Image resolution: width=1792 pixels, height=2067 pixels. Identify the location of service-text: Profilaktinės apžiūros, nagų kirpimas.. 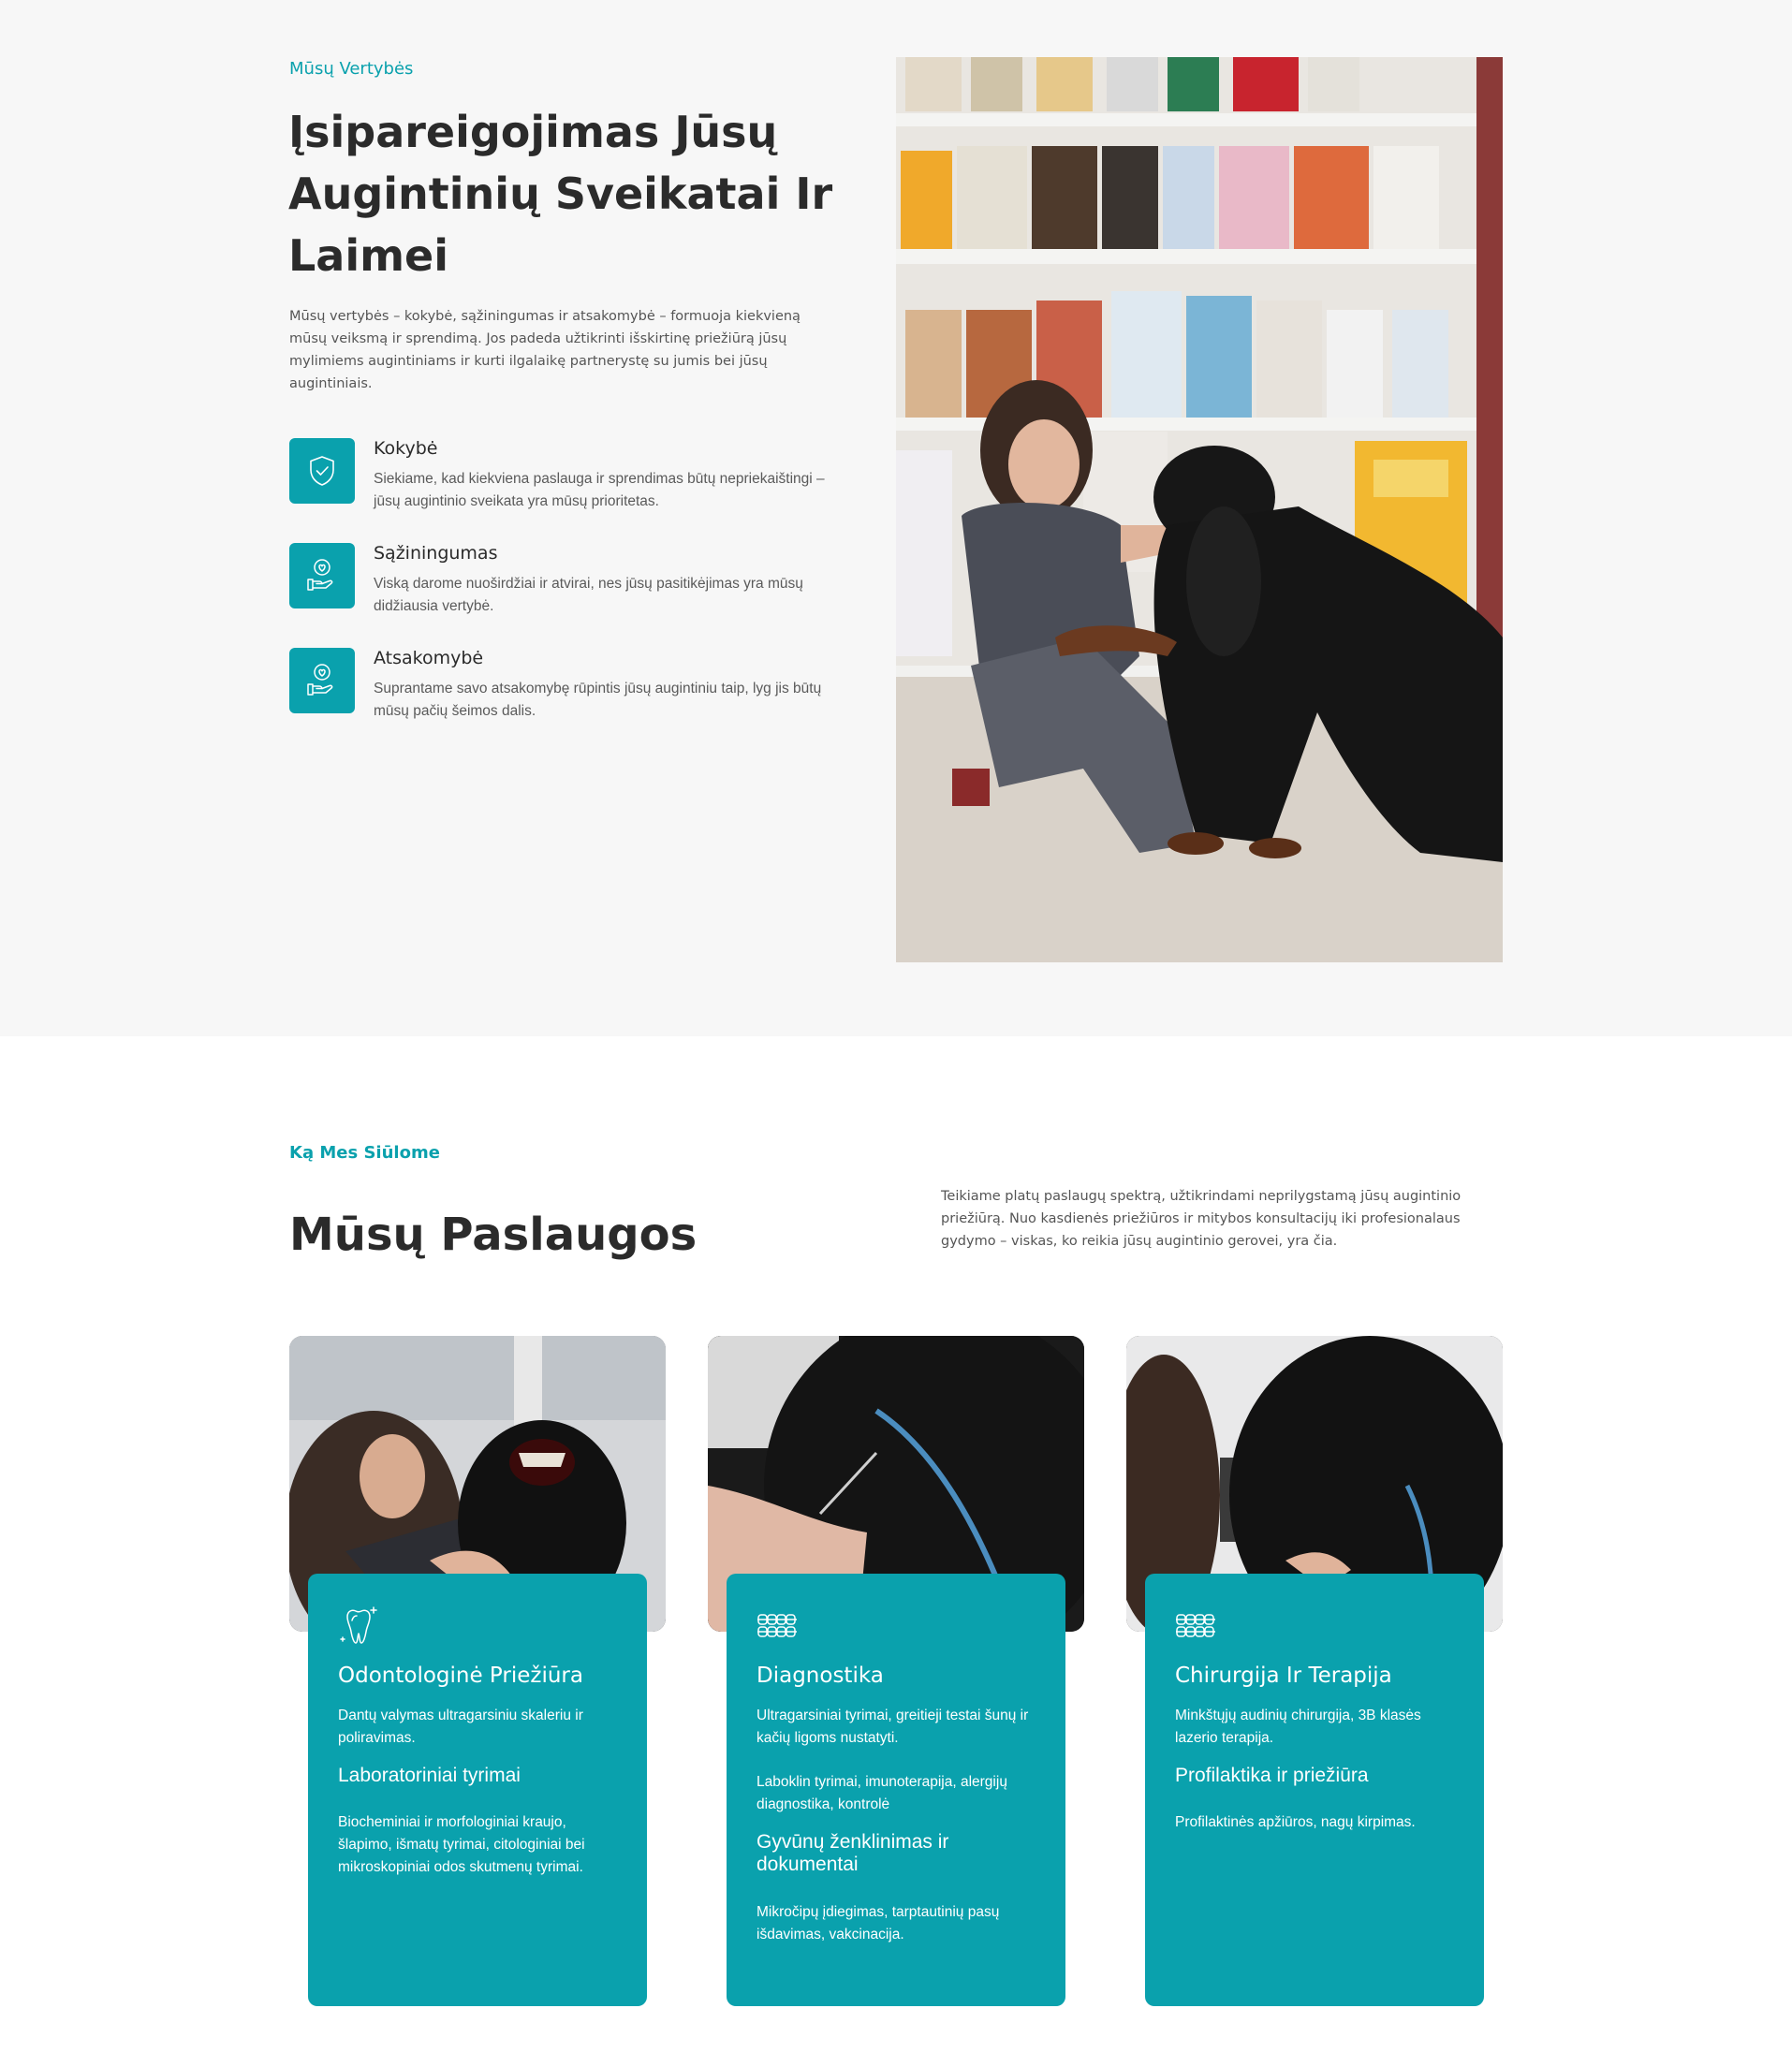
(1296, 1822).